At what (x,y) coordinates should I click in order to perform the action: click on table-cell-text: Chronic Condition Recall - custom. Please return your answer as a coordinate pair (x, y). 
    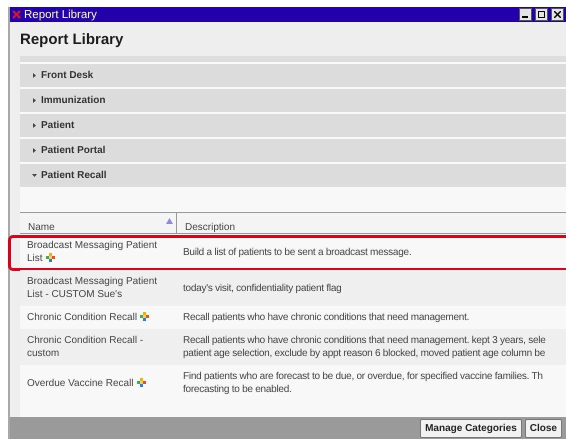
    Looking at the image, I should click on (85, 347).